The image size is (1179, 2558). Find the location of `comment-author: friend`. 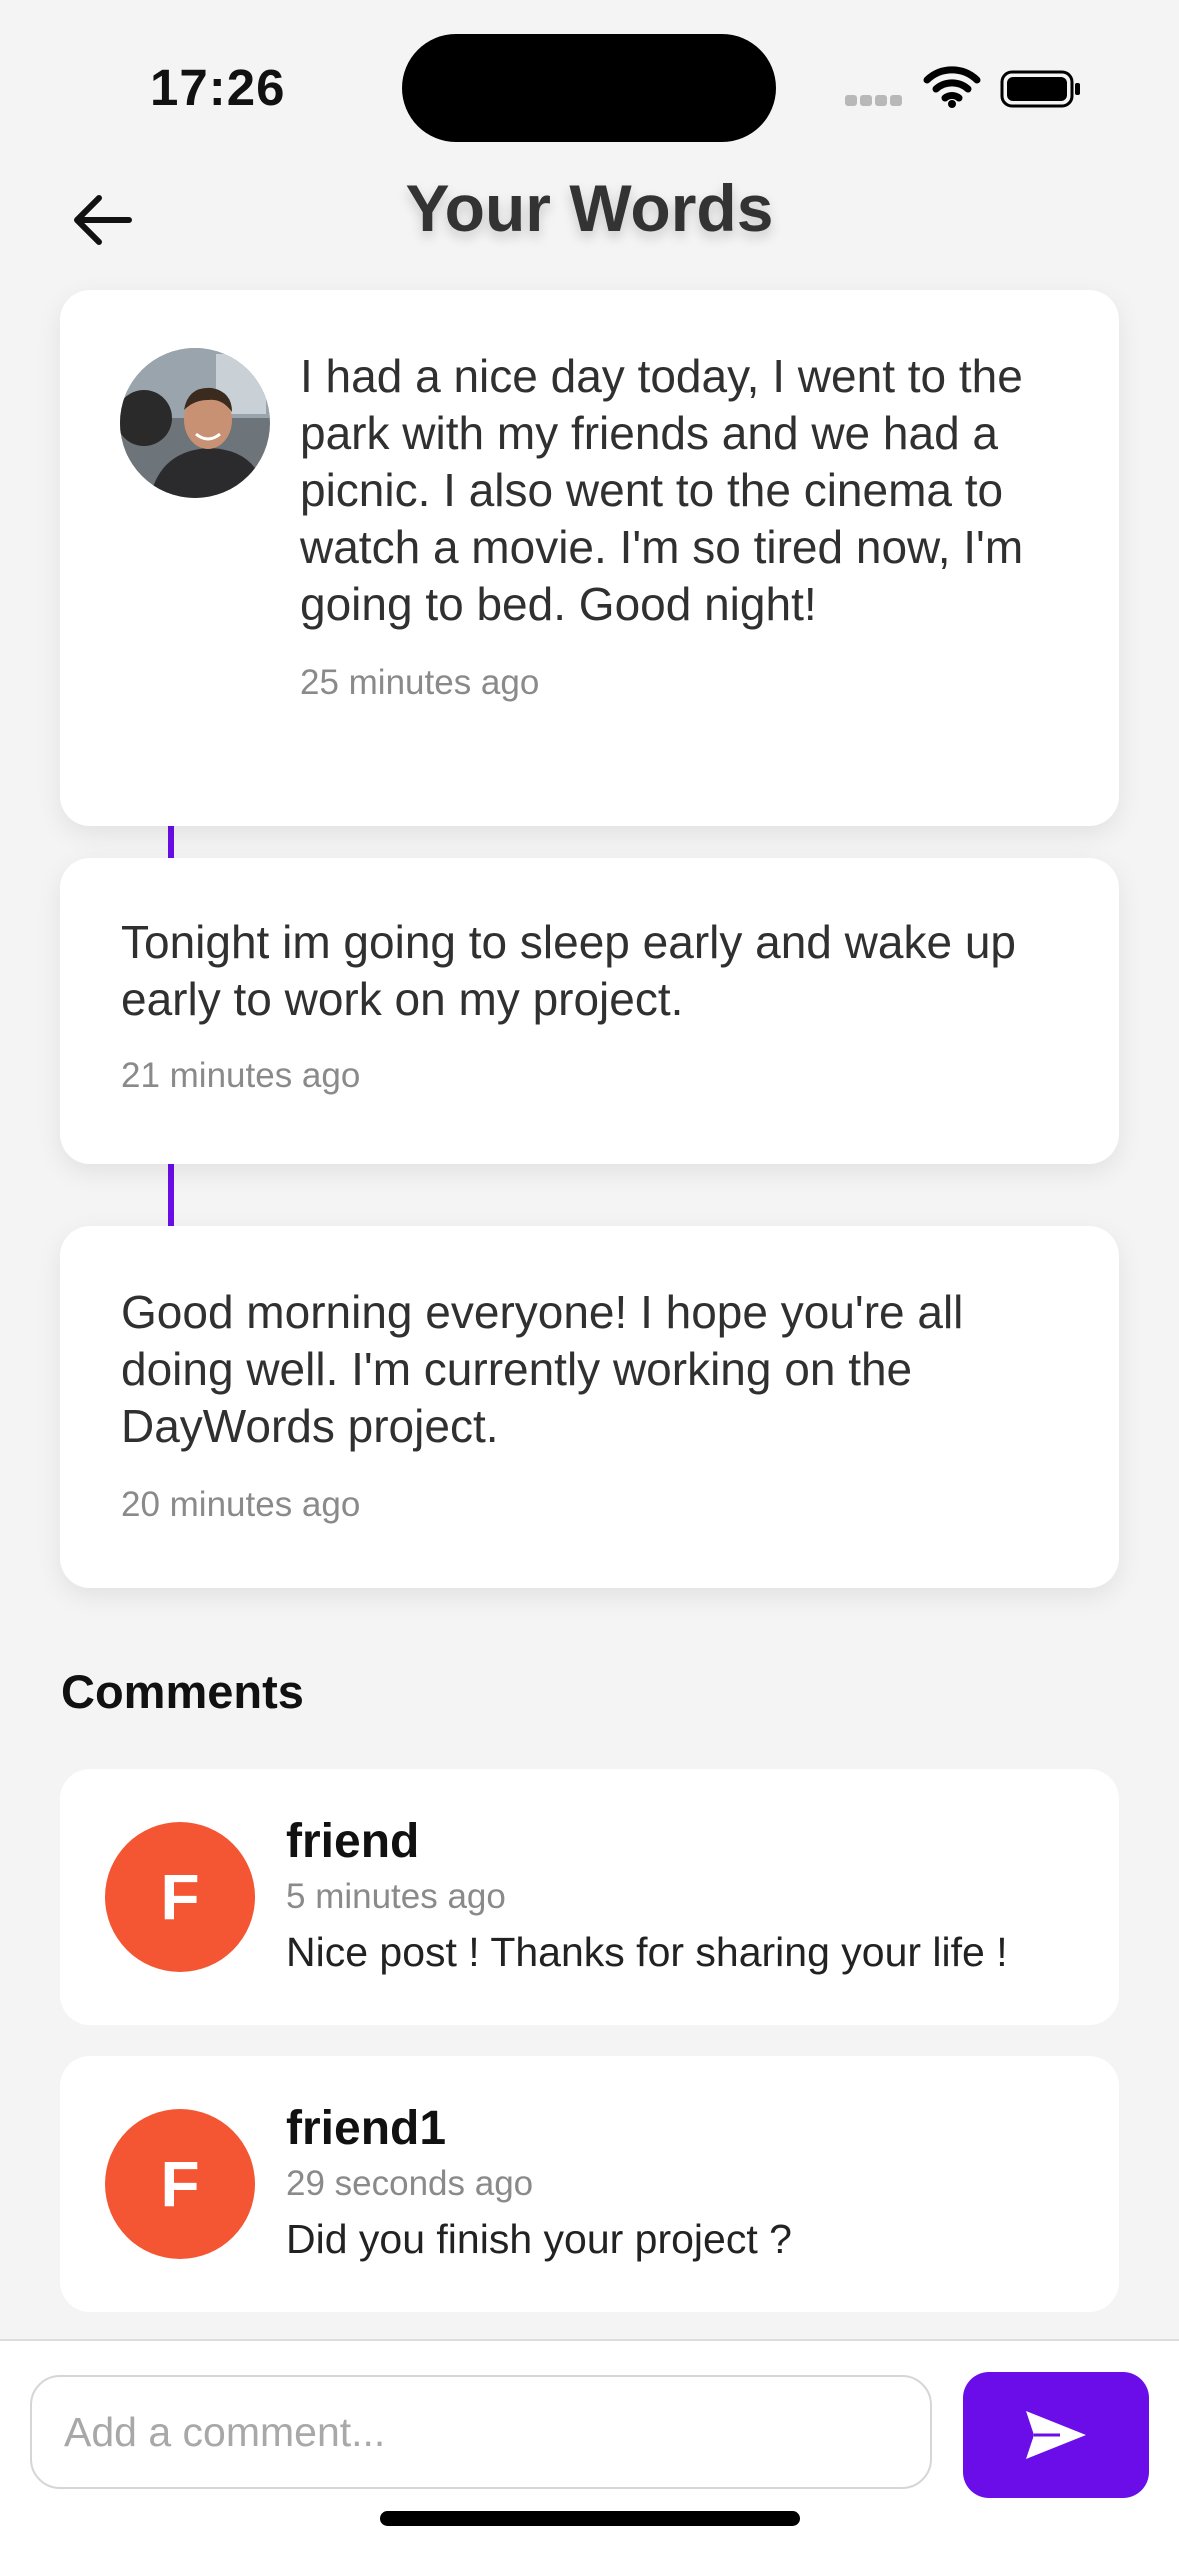

comment-author: friend is located at coordinates (353, 1841).